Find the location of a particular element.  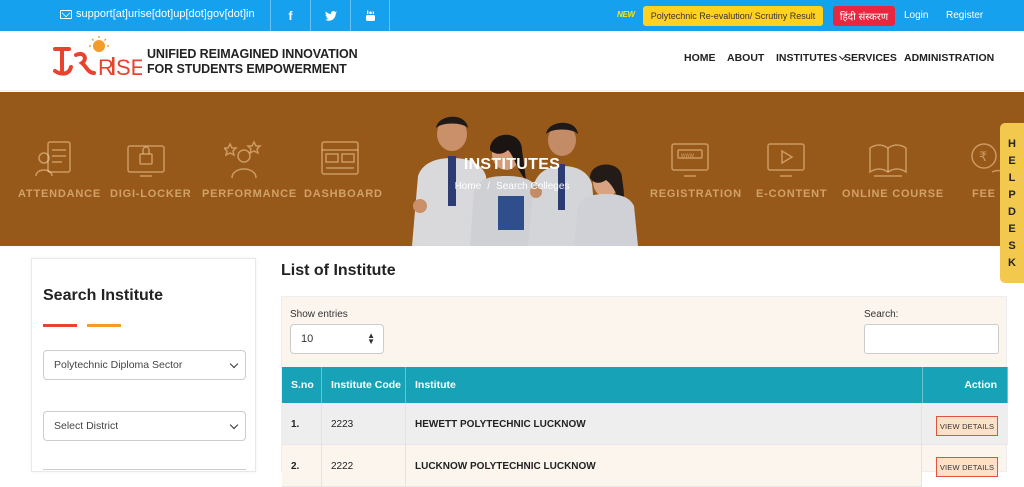

table-header: S.no Institute Code Institute is located at coordinates (602, 385).